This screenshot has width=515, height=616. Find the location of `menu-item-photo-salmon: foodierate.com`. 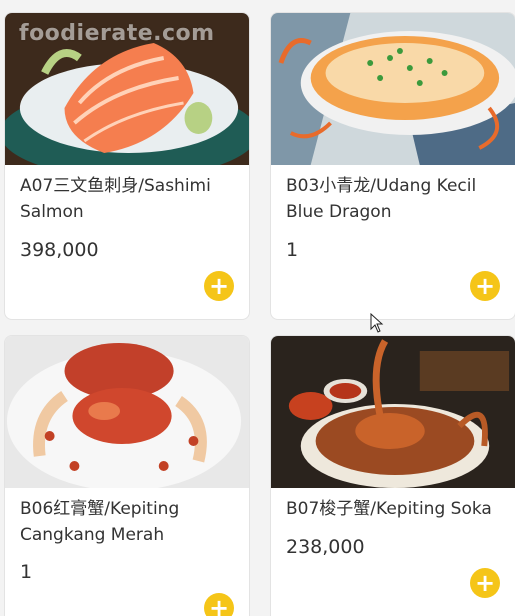

menu-item-photo-salmon: foodierate.com is located at coordinates (127, 89).